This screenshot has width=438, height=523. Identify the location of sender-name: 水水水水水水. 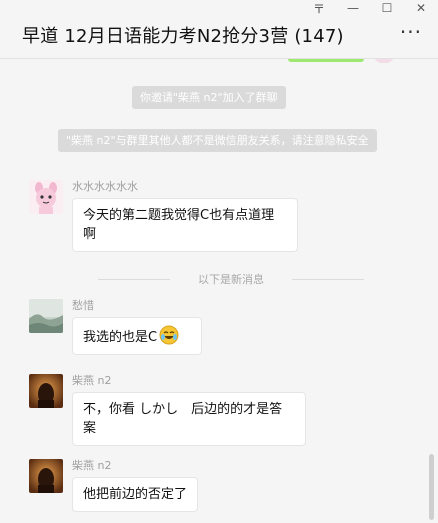
(105, 186).